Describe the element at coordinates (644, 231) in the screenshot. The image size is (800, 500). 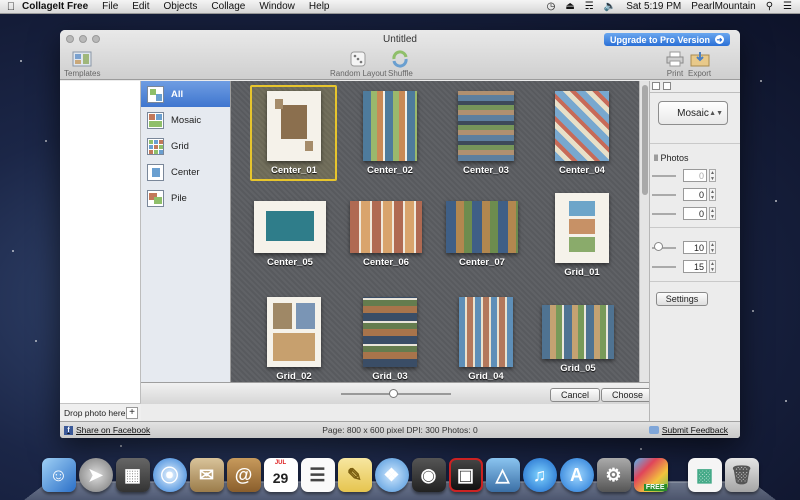
I see `template-scrollbar` at that location.